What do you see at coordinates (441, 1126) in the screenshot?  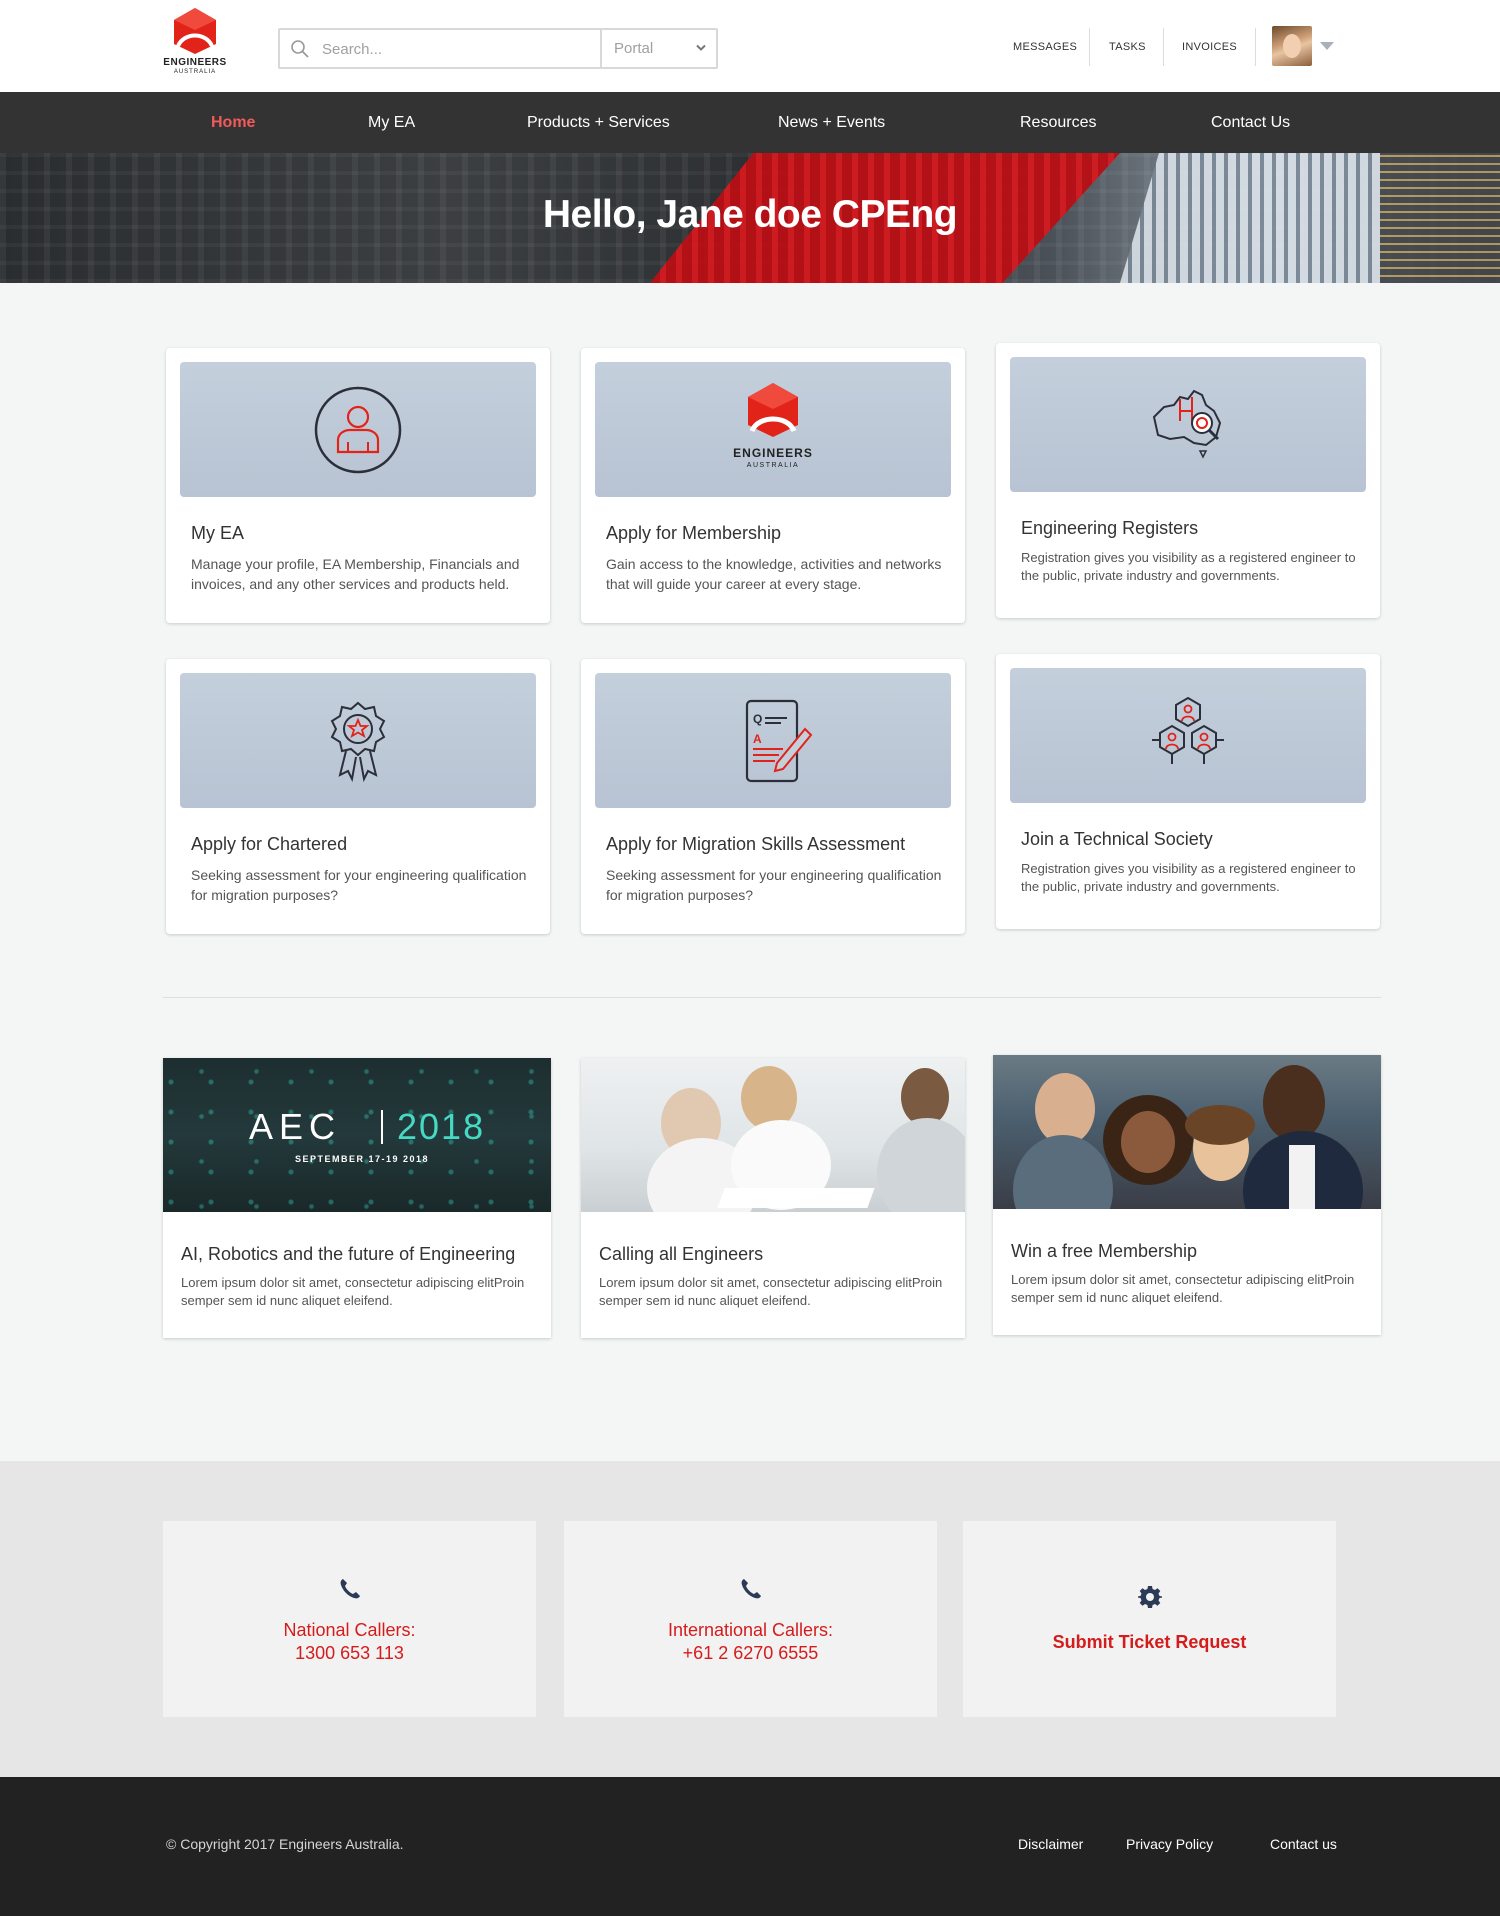 I see `aec-banner-year: 2018` at bounding box center [441, 1126].